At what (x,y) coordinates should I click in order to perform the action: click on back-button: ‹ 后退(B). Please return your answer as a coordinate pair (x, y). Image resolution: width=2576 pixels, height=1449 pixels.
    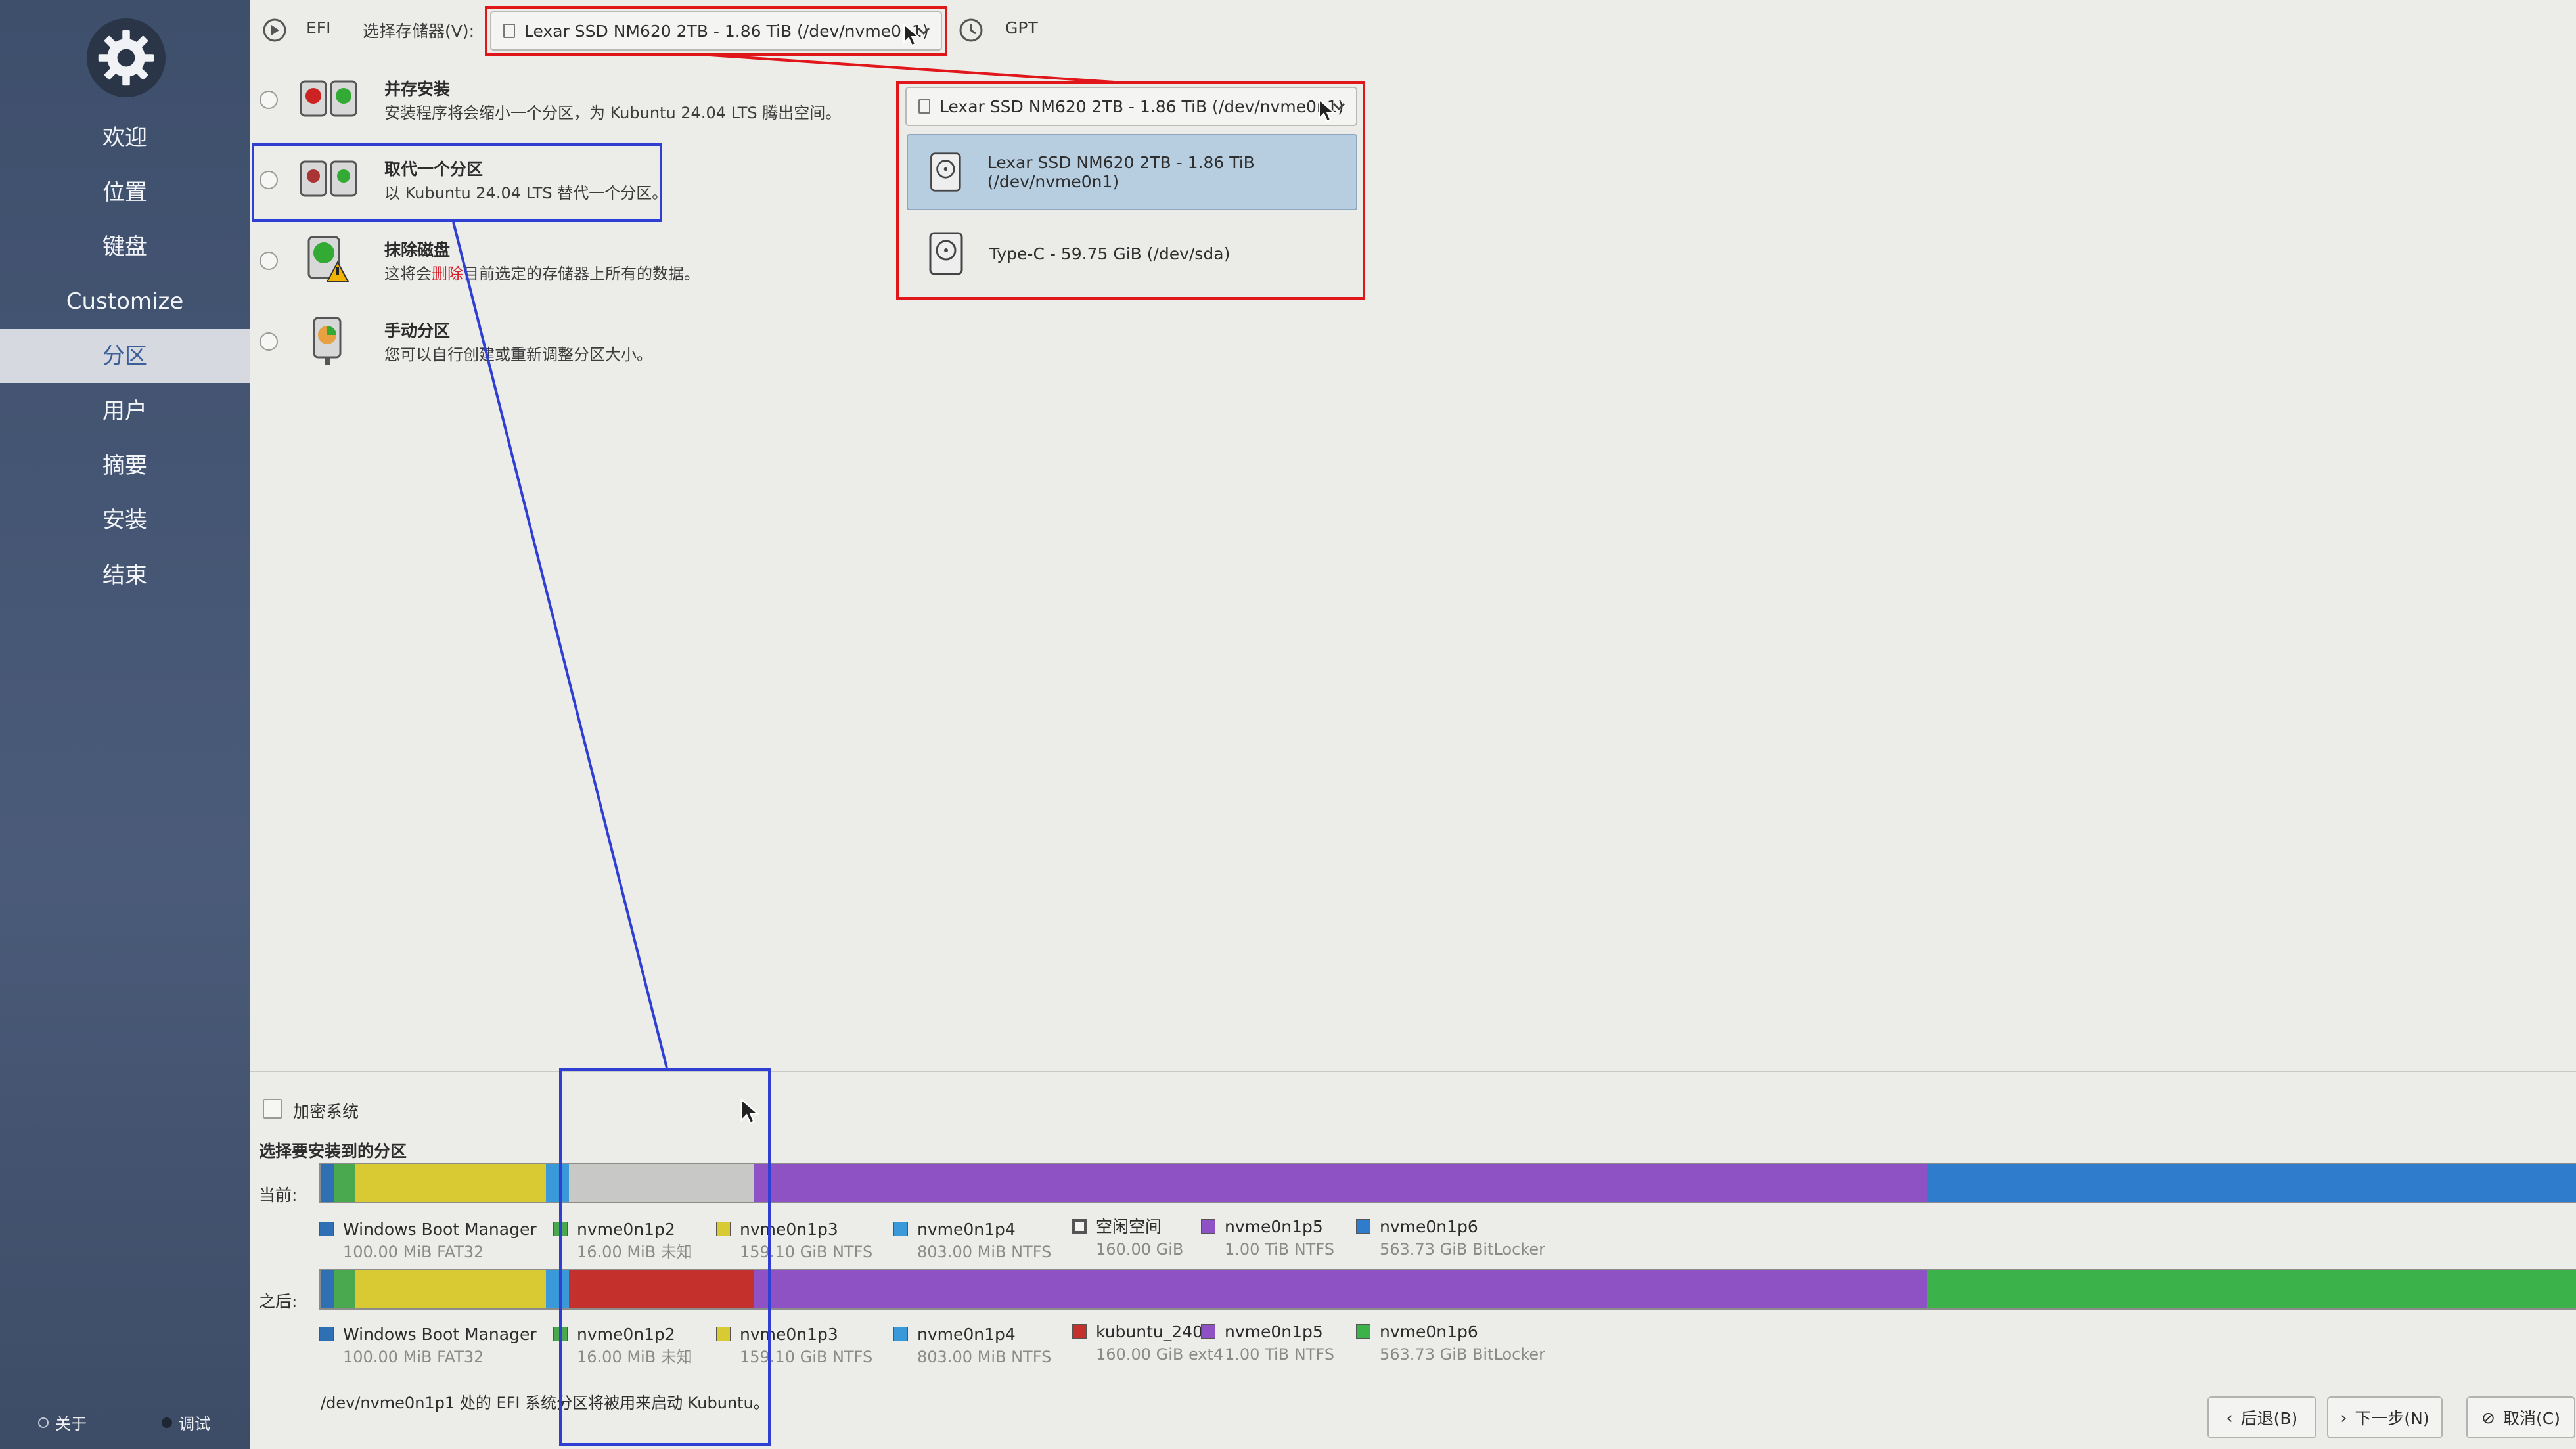
    Looking at the image, I should click on (2261, 1417).